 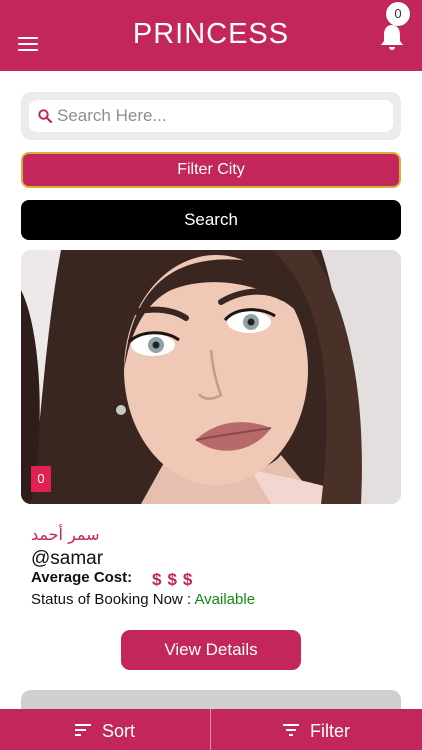 I want to click on sort-label: Sort, so click(x=119, y=731).